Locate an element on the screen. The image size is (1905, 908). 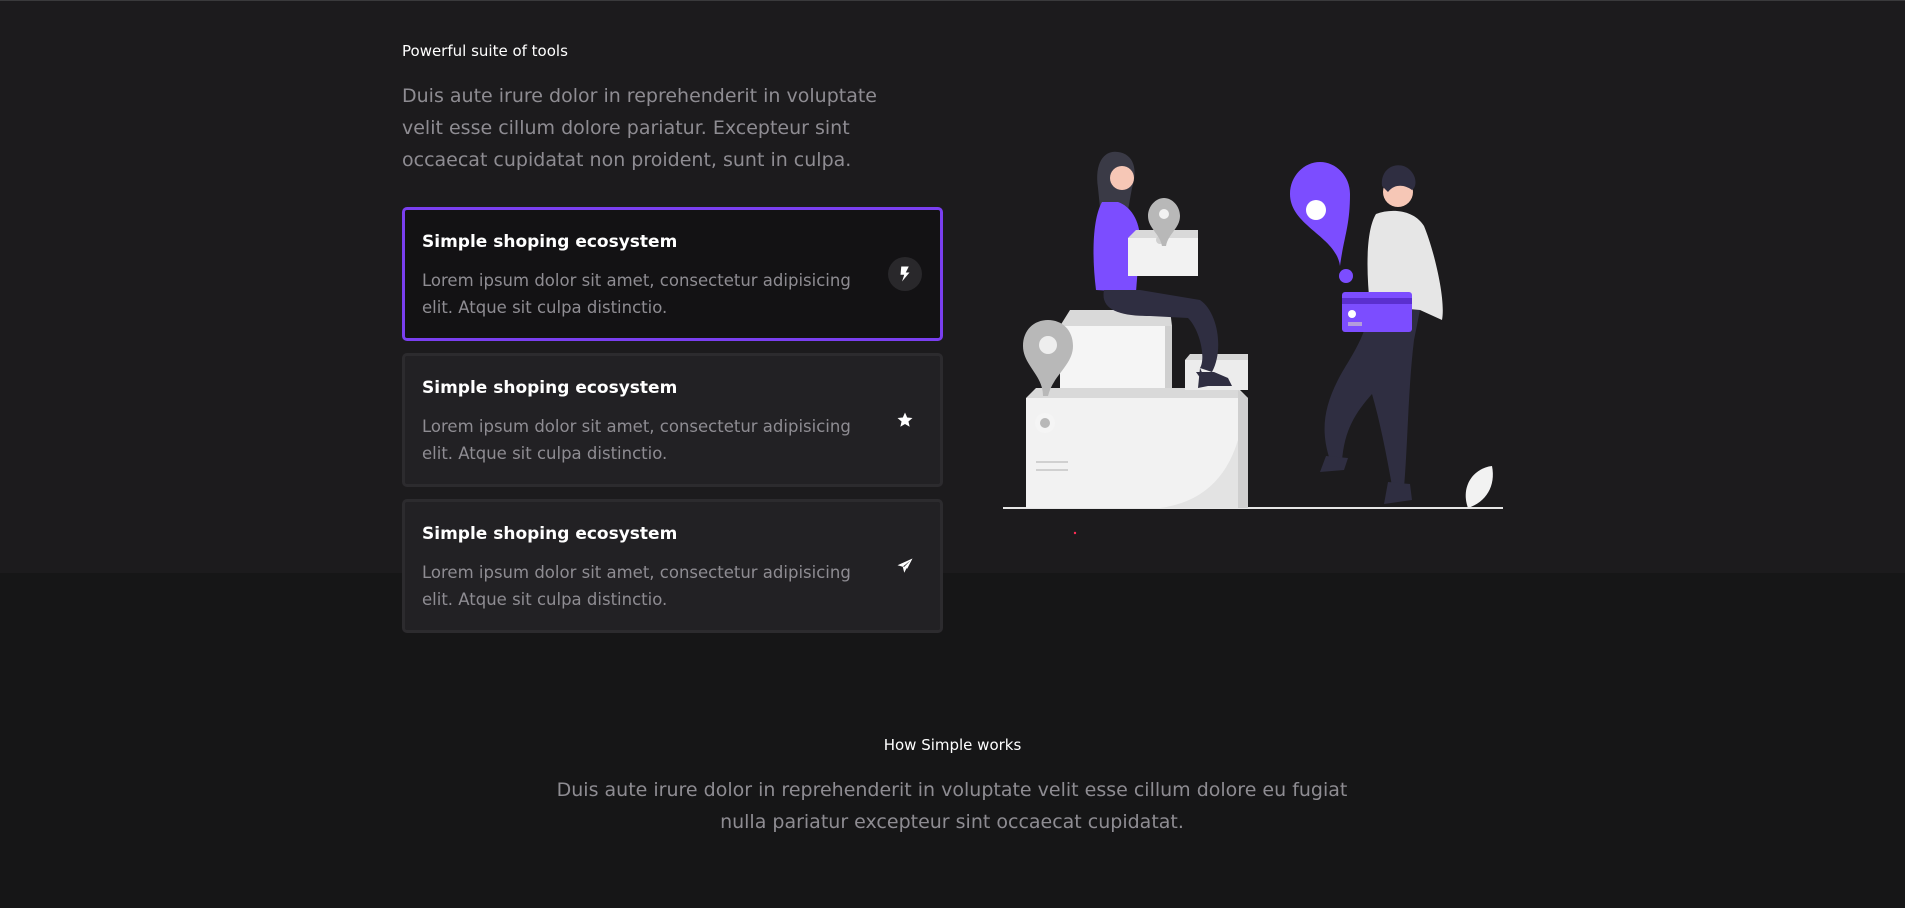
paper-plane-icon is located at coordinates (905, 566).